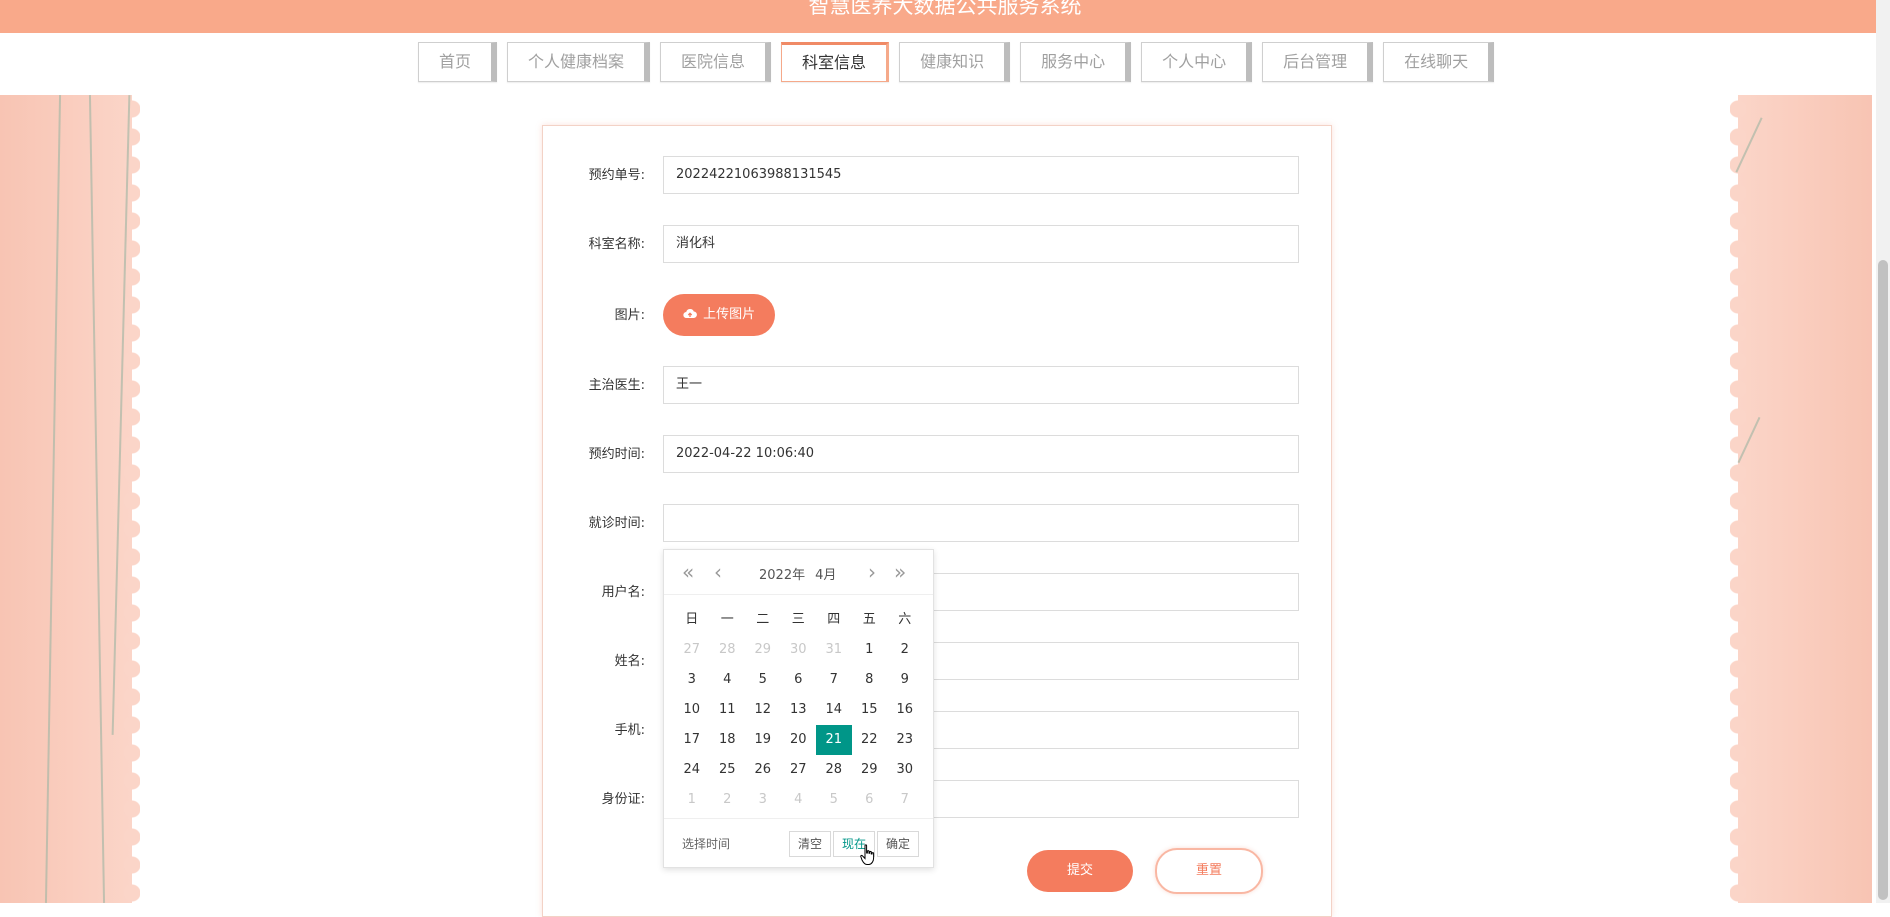  What do you see at coordinates (872, 572) in the screenshot?
I see `next-month-icon: ›` at bounding box center [872, 572].